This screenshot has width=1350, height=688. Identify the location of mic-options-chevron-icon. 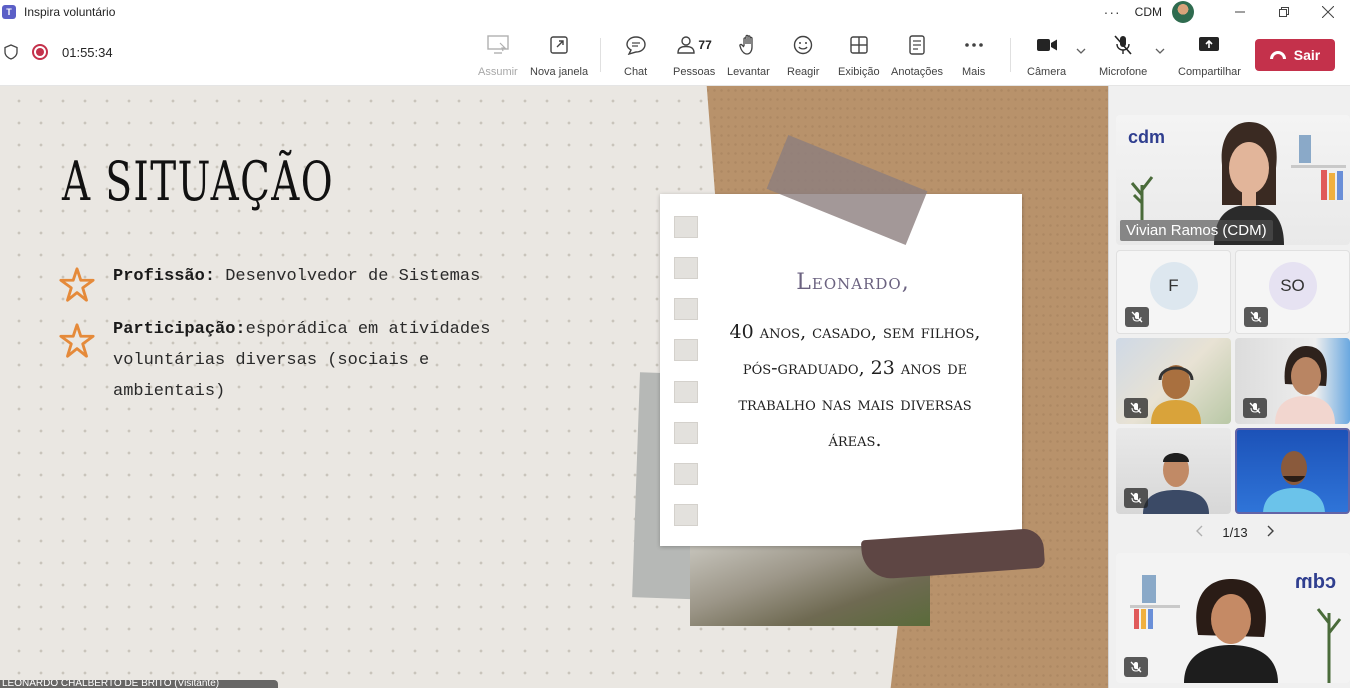
(1160, 51).